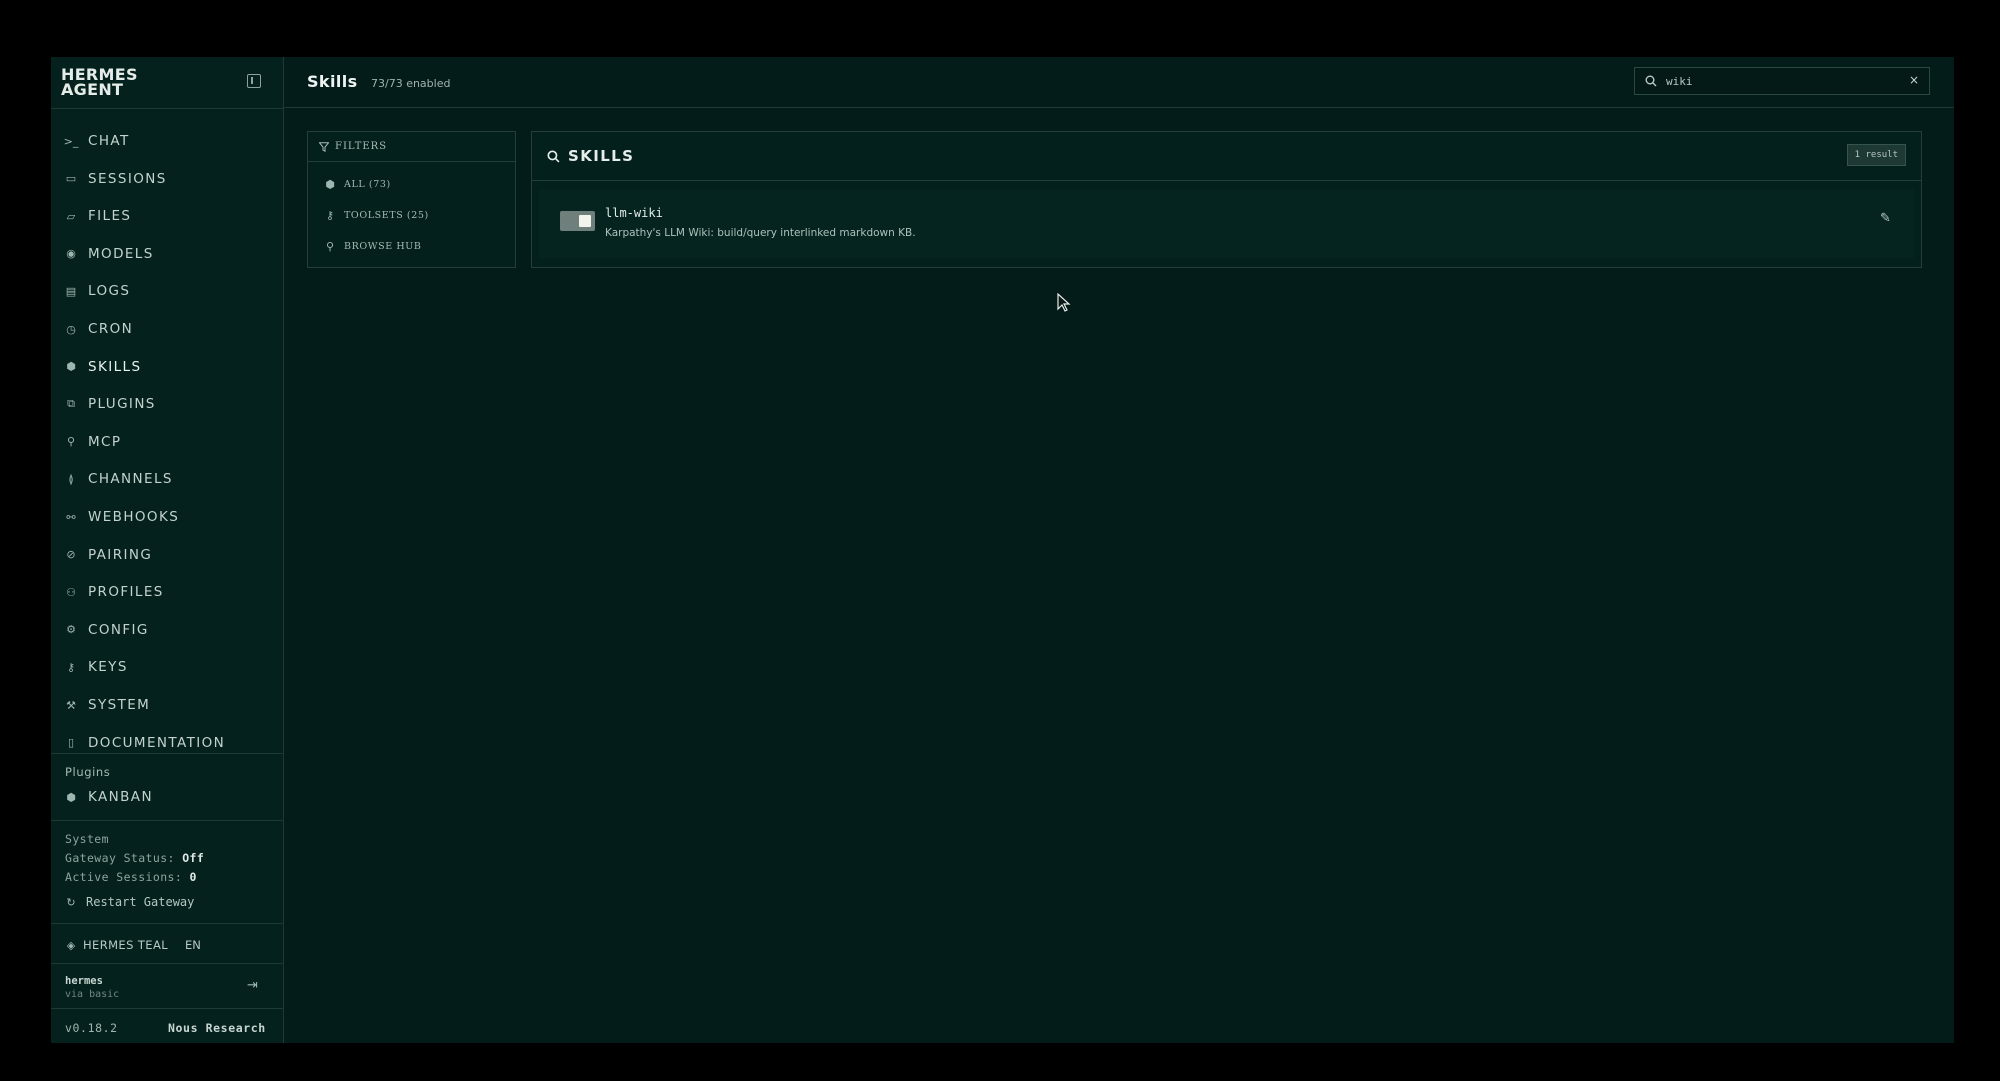 The height and width of the screenshot is (1081, 2000). Describe the element at coordinates (71, 254) in the screenshot. I see `models-icon: ◉` at that location.